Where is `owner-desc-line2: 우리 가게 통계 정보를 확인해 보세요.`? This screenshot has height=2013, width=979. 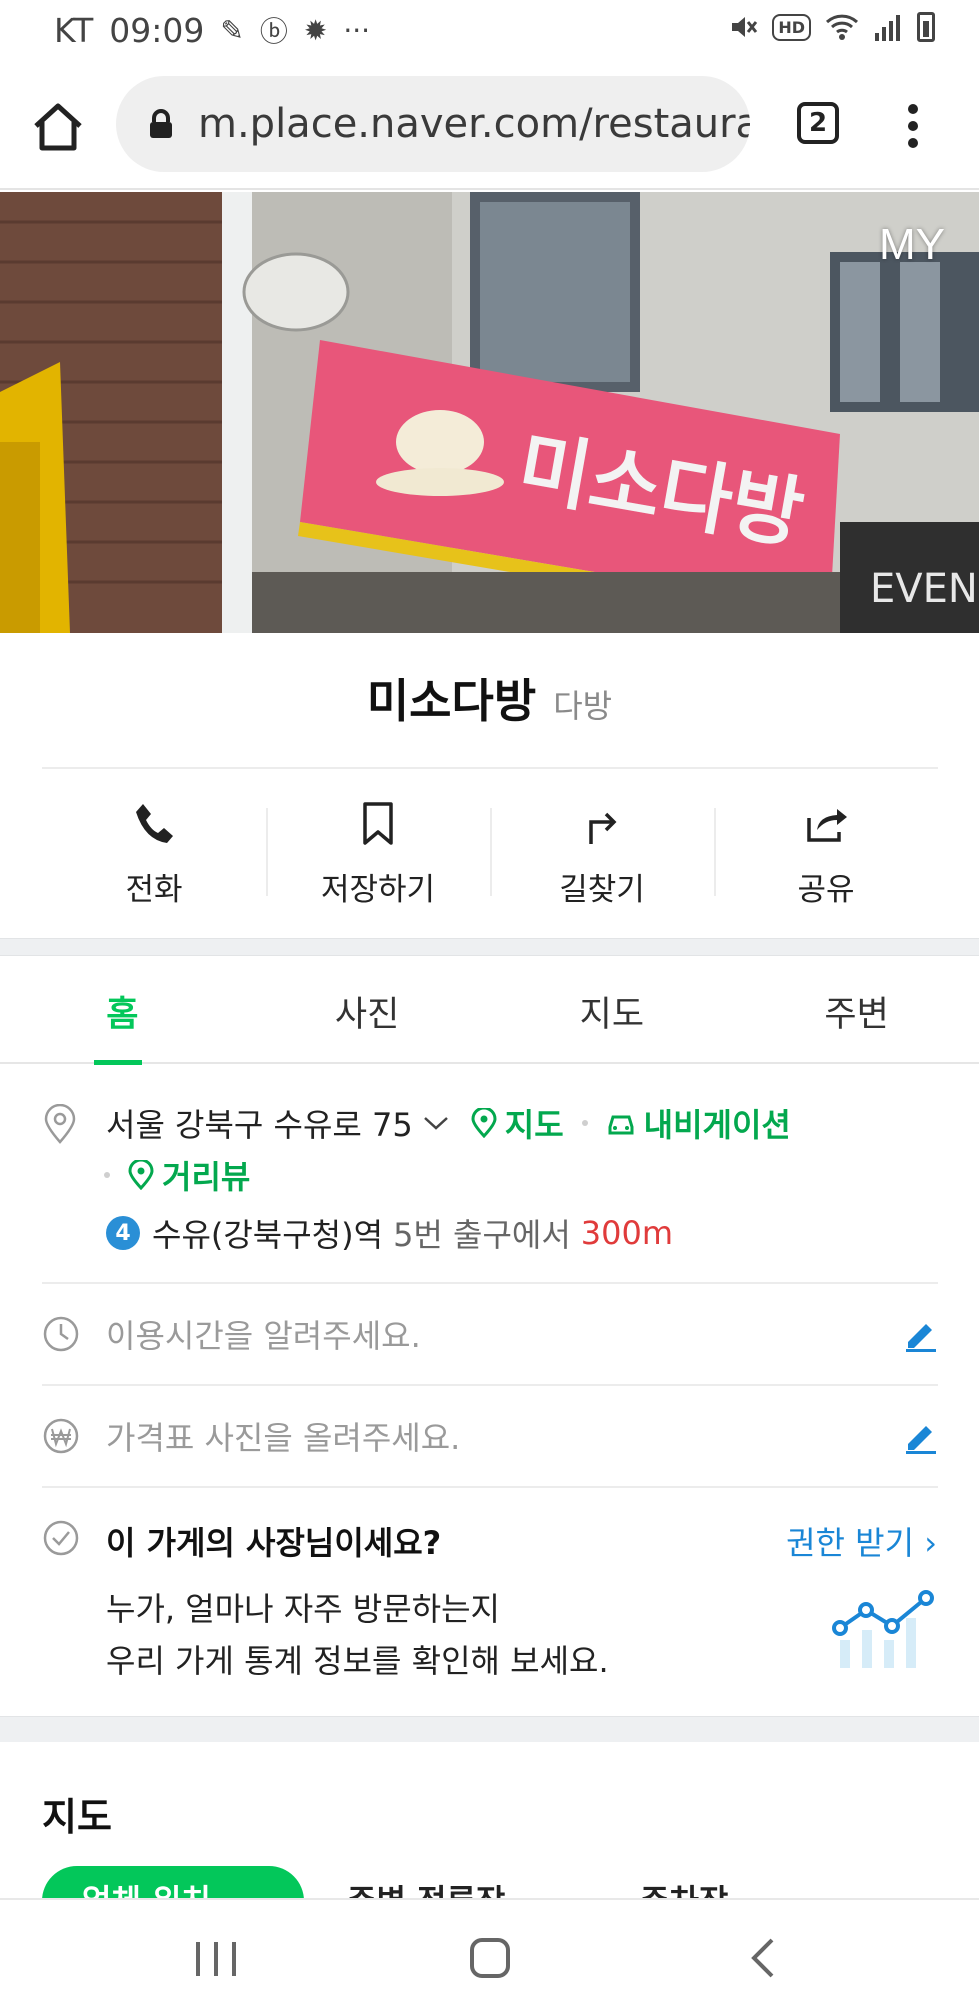
owner-desc-line2: 우리 가게 통계 정보를 확인해 보세요. is located at coordinates (357, 1661).